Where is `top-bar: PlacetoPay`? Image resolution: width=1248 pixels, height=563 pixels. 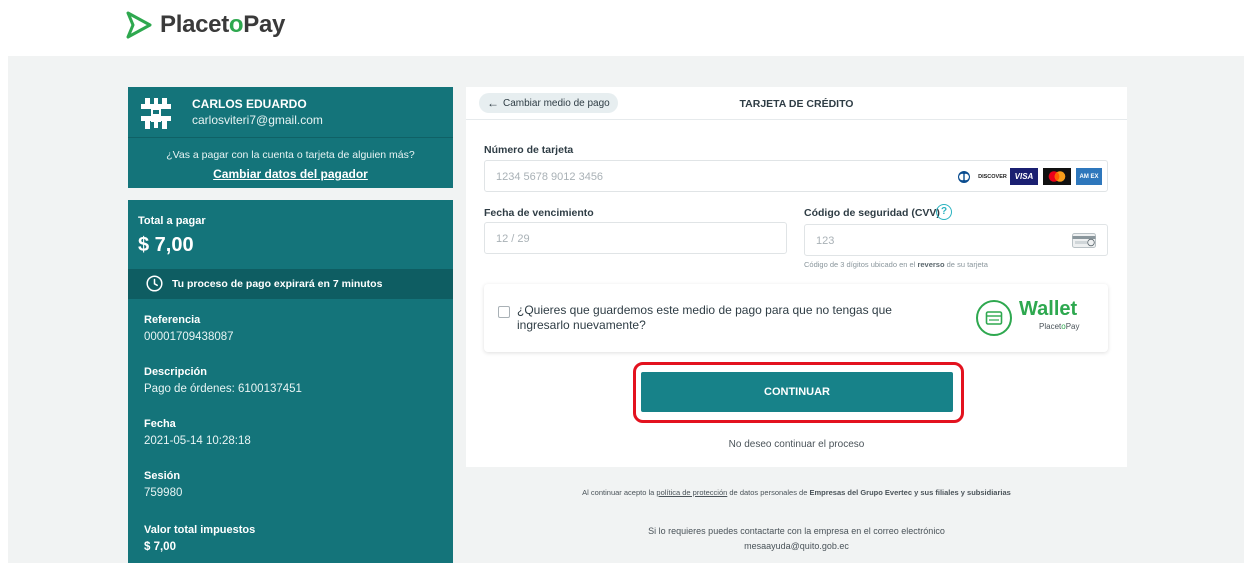 top-bar: PlacetoPay is located at coordinates (624, 28).